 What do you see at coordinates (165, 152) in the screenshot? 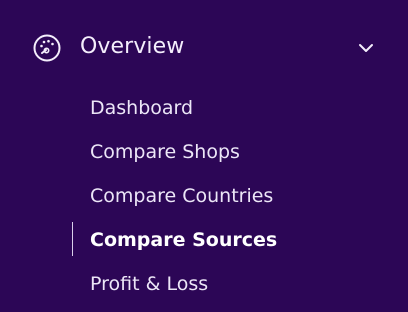
I see `nav-item-label: Compare Shops` at bounding box center [165, 152].